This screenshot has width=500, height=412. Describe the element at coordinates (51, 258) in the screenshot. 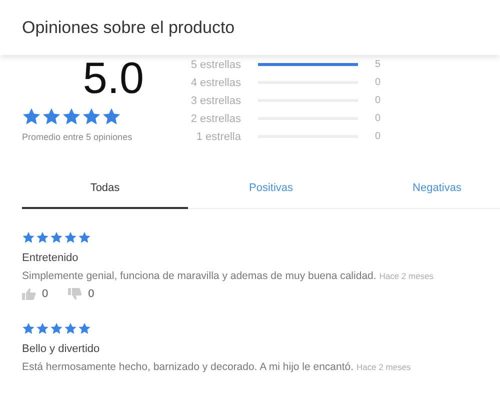

I see `review-title: Entretenido` at that location.